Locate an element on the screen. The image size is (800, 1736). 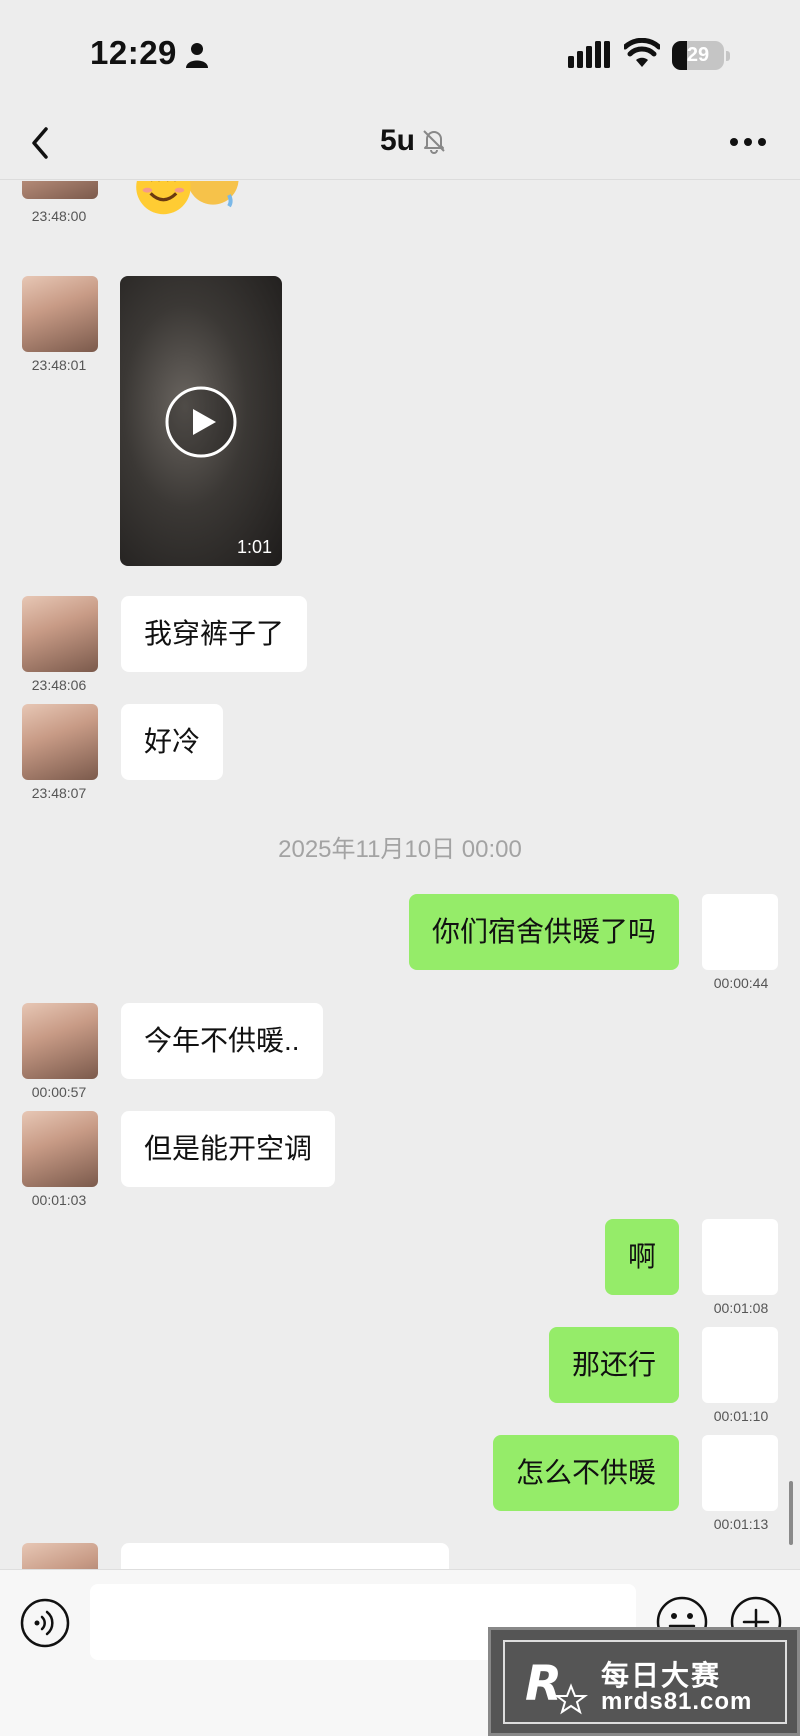
status-time: 12:29 is located at coordinates (133, 52).